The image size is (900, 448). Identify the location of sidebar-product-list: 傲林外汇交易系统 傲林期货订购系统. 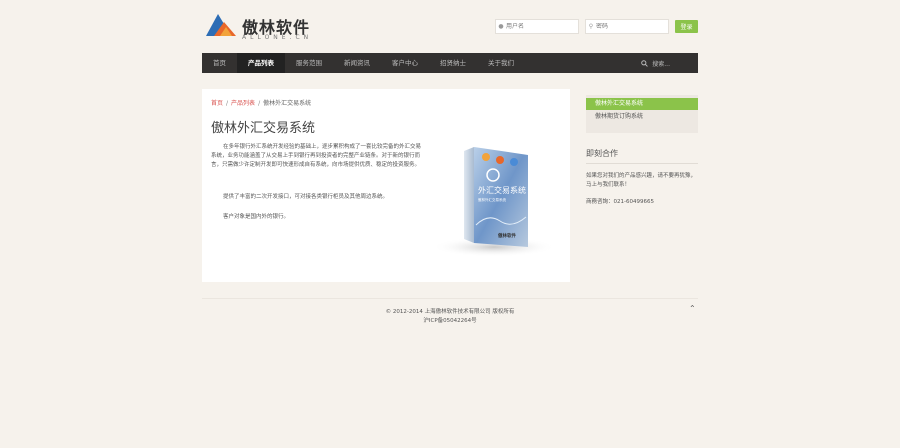
(642, 114).